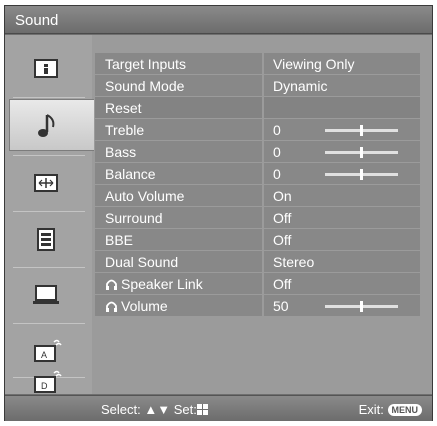  I want to click on settings-row: Balance 0, so click(257, 174).